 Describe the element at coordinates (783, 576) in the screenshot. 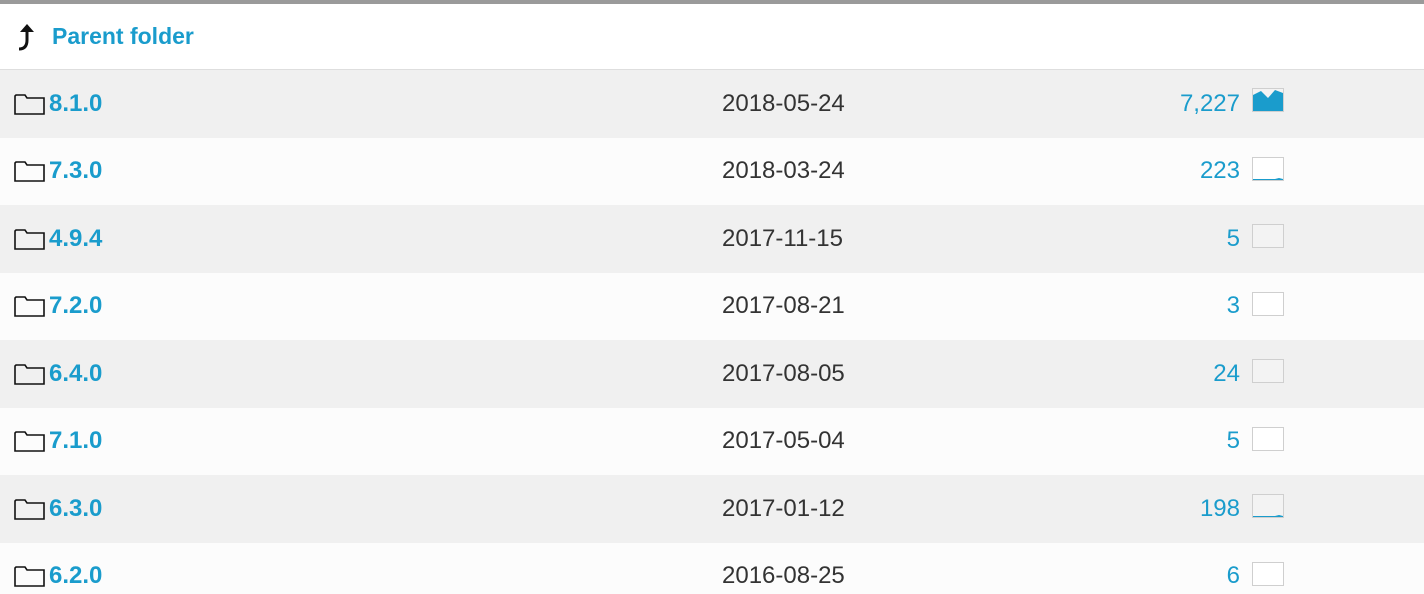

I see `folder-date: 2016-08-25` at that location.